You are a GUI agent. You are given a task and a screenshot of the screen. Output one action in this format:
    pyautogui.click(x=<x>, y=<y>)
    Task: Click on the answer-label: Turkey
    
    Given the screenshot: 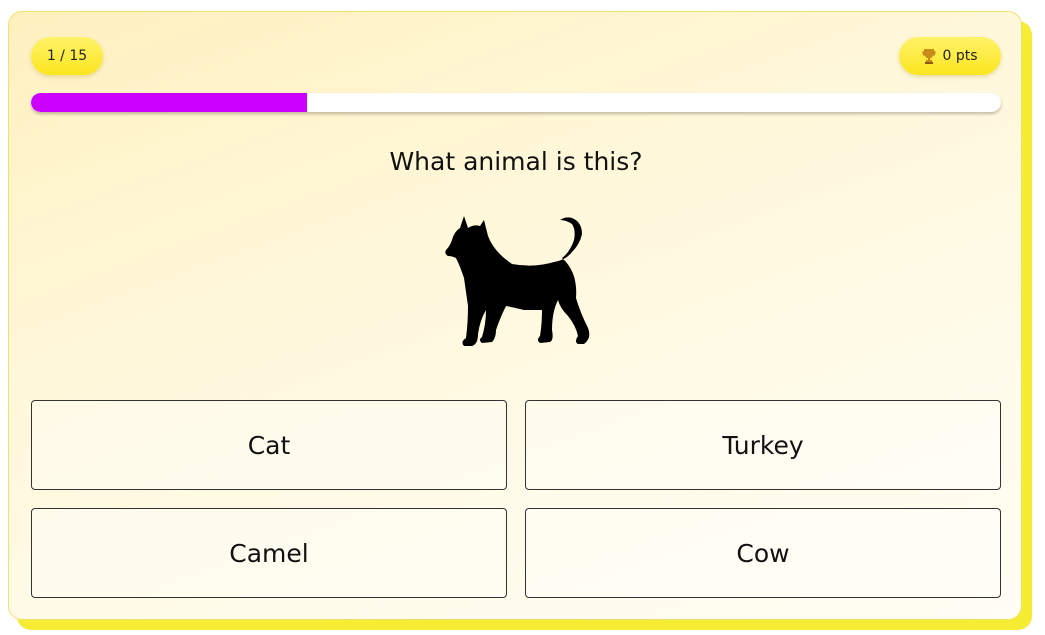 What is the action you would take?
    pyautogui.click(x=763, y=445)
    